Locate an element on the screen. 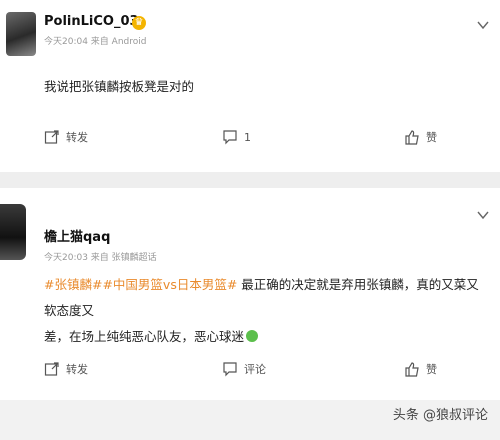 The height and width of the screenshot is (440, 500). action-bar: 转发 1 赞 is located at coordinates (250, 137).